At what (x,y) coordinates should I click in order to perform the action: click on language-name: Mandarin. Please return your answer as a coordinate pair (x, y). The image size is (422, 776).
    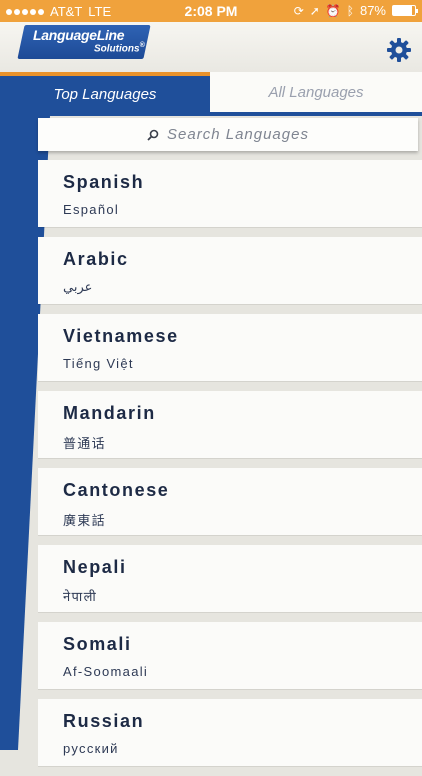
    Looking at the image, I should click on (109, 413).